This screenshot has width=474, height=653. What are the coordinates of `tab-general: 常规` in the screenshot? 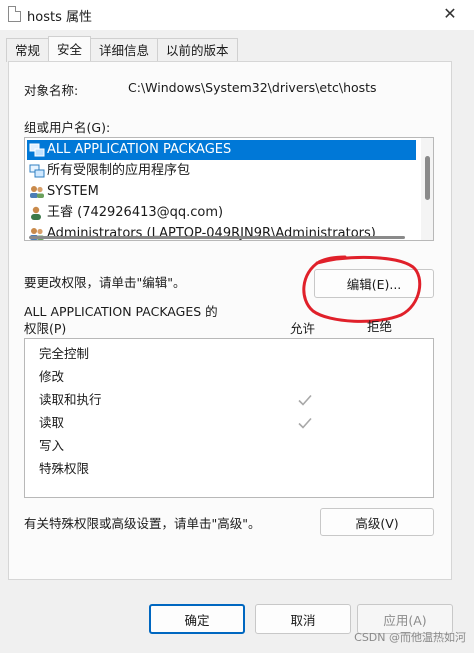 It's located at (28, 50).